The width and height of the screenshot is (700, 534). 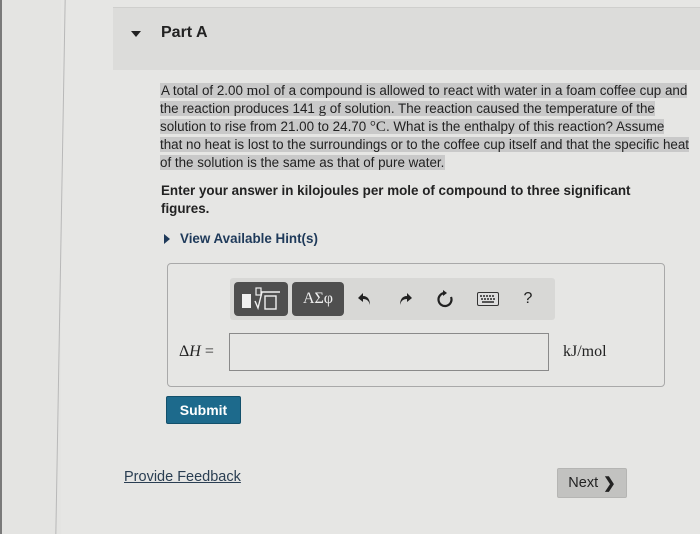 I want to click on view-hints-toggle: View Available Hint(s), so click(x=241, y=238).